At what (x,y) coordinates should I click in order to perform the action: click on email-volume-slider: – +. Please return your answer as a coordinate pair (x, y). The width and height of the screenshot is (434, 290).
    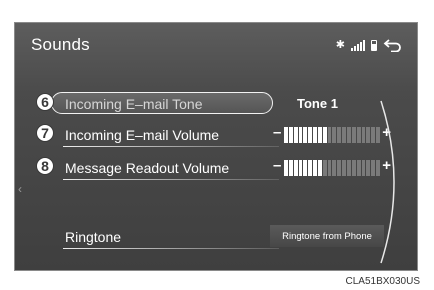
    Looking at the image, I should click on (332, 134).